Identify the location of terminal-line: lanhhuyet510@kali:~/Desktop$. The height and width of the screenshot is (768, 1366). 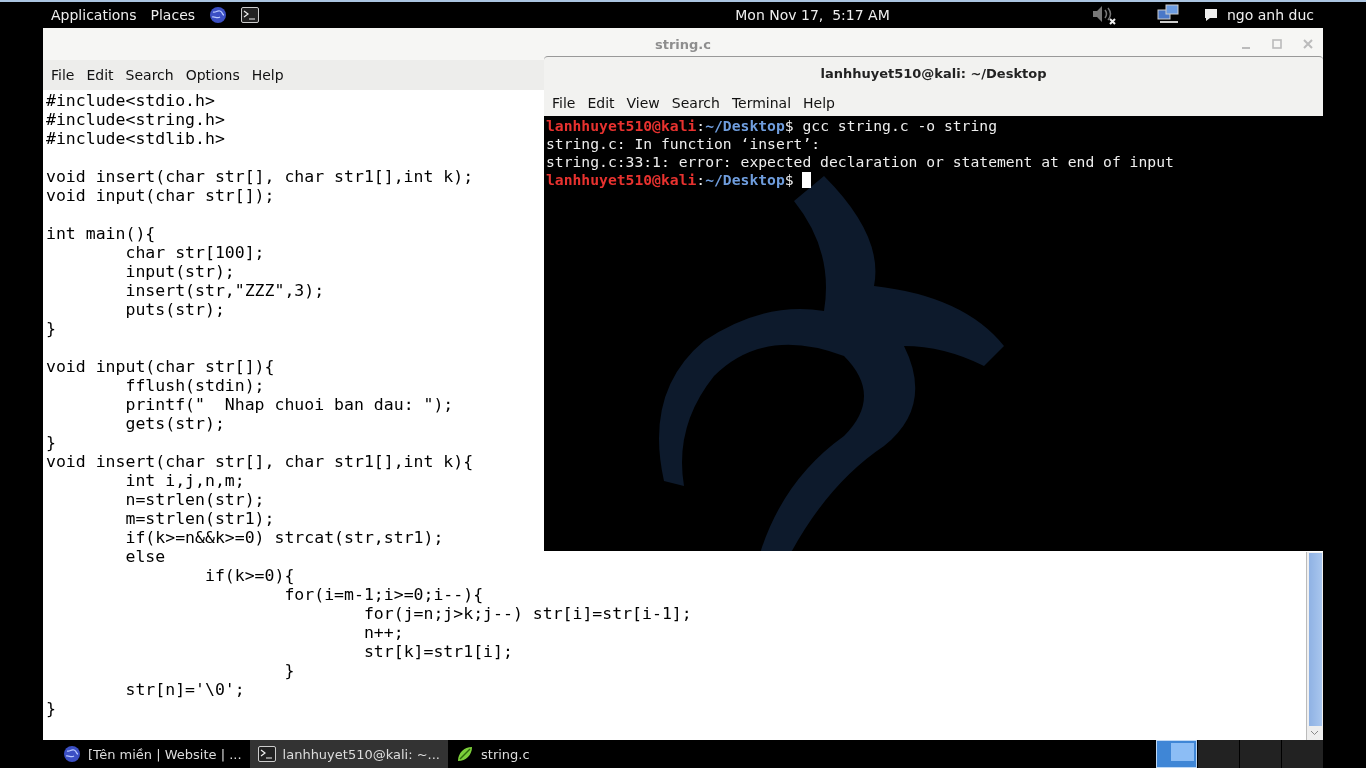
(934, 180).